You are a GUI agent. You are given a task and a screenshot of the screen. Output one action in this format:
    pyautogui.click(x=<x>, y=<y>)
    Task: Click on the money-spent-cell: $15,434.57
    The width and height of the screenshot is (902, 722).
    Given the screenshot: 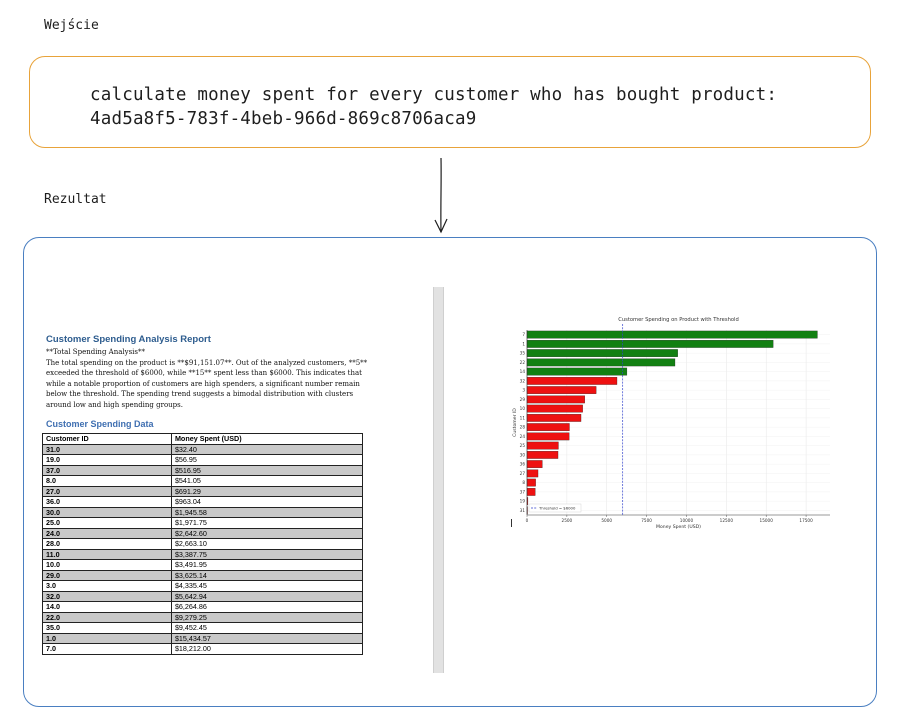 What is the action you would take?
    pyautogui.click(x=267, y=638)
    